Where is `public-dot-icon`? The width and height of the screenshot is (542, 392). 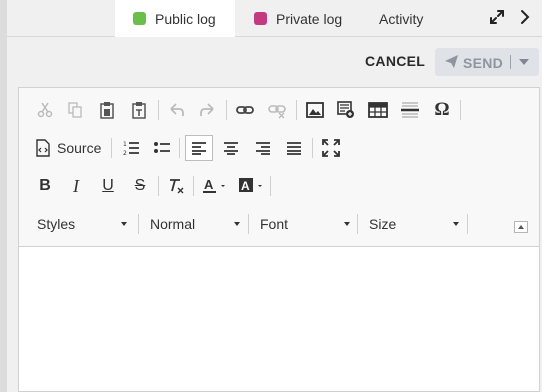 public-dot-icon is located at coordinates (139, 18).